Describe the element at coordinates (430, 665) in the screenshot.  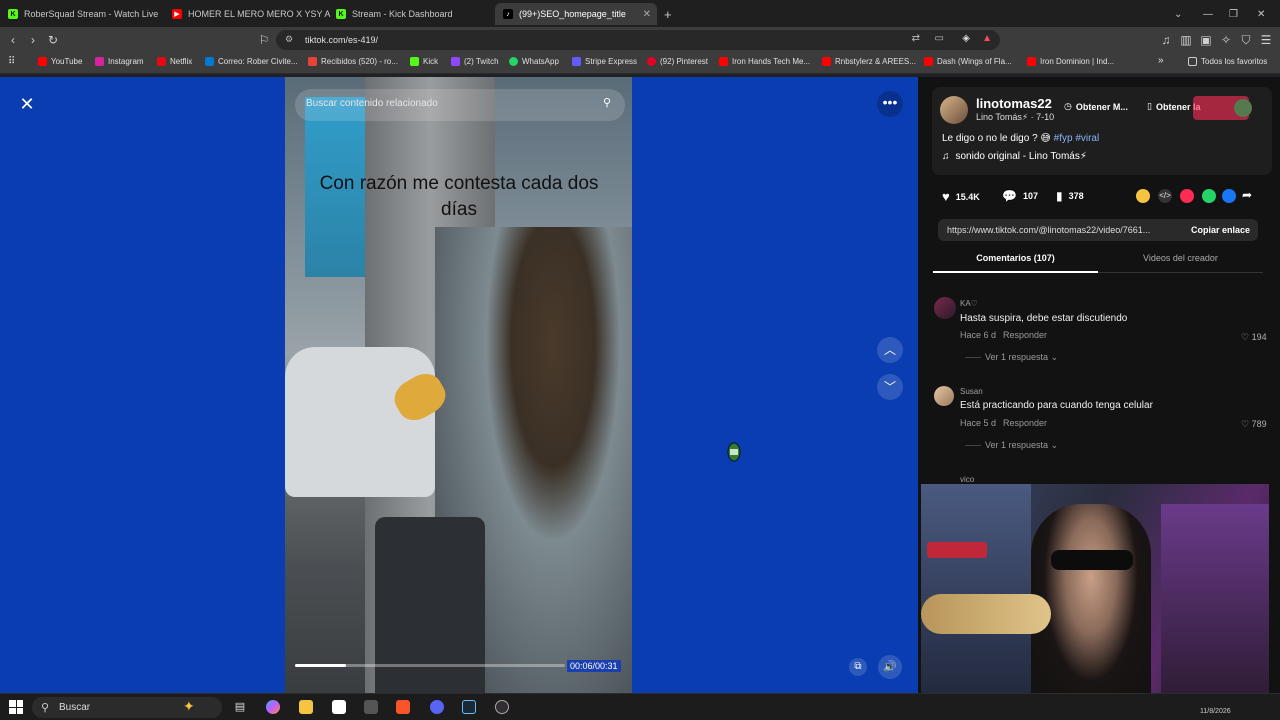
I see `progress-track` at that location.